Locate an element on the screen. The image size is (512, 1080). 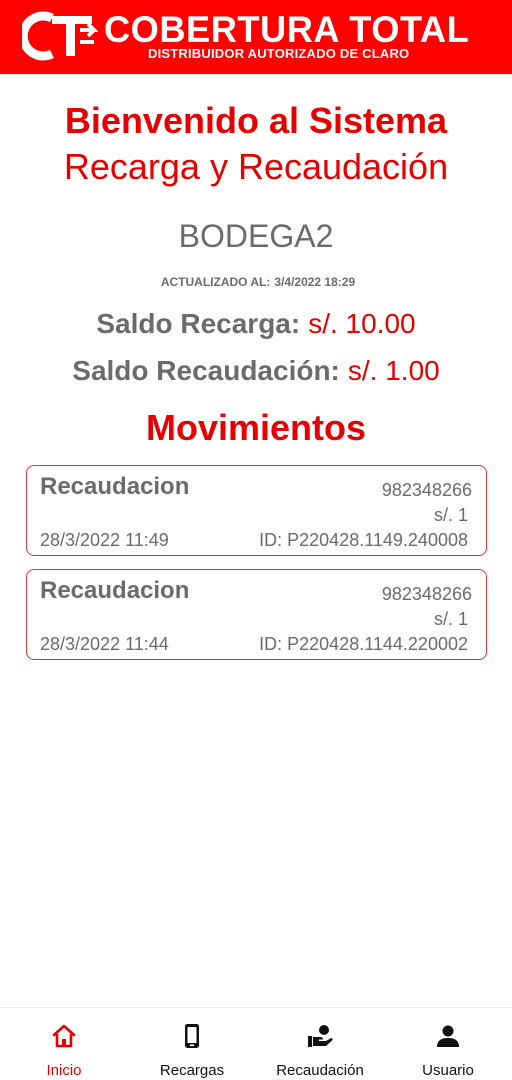
updated-label: ACTUALIZADO AL: is located at coordinates (215, 282).